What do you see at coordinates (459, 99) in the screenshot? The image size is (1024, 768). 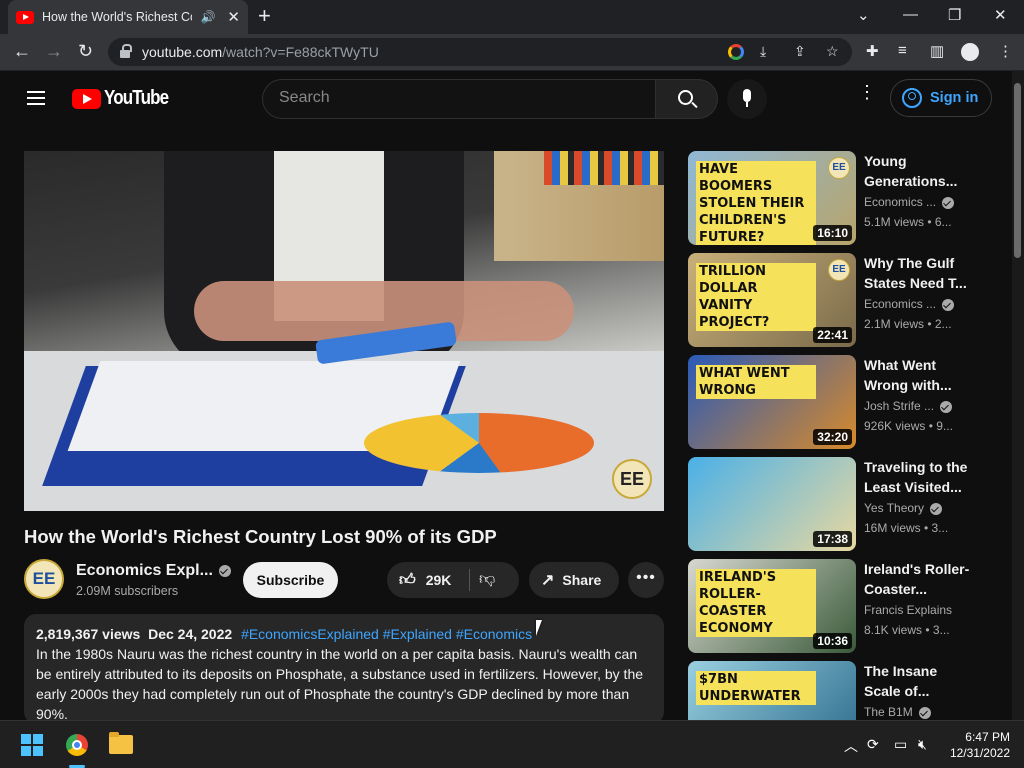 I see `search-input: Search` at bounding box center [459, 99].